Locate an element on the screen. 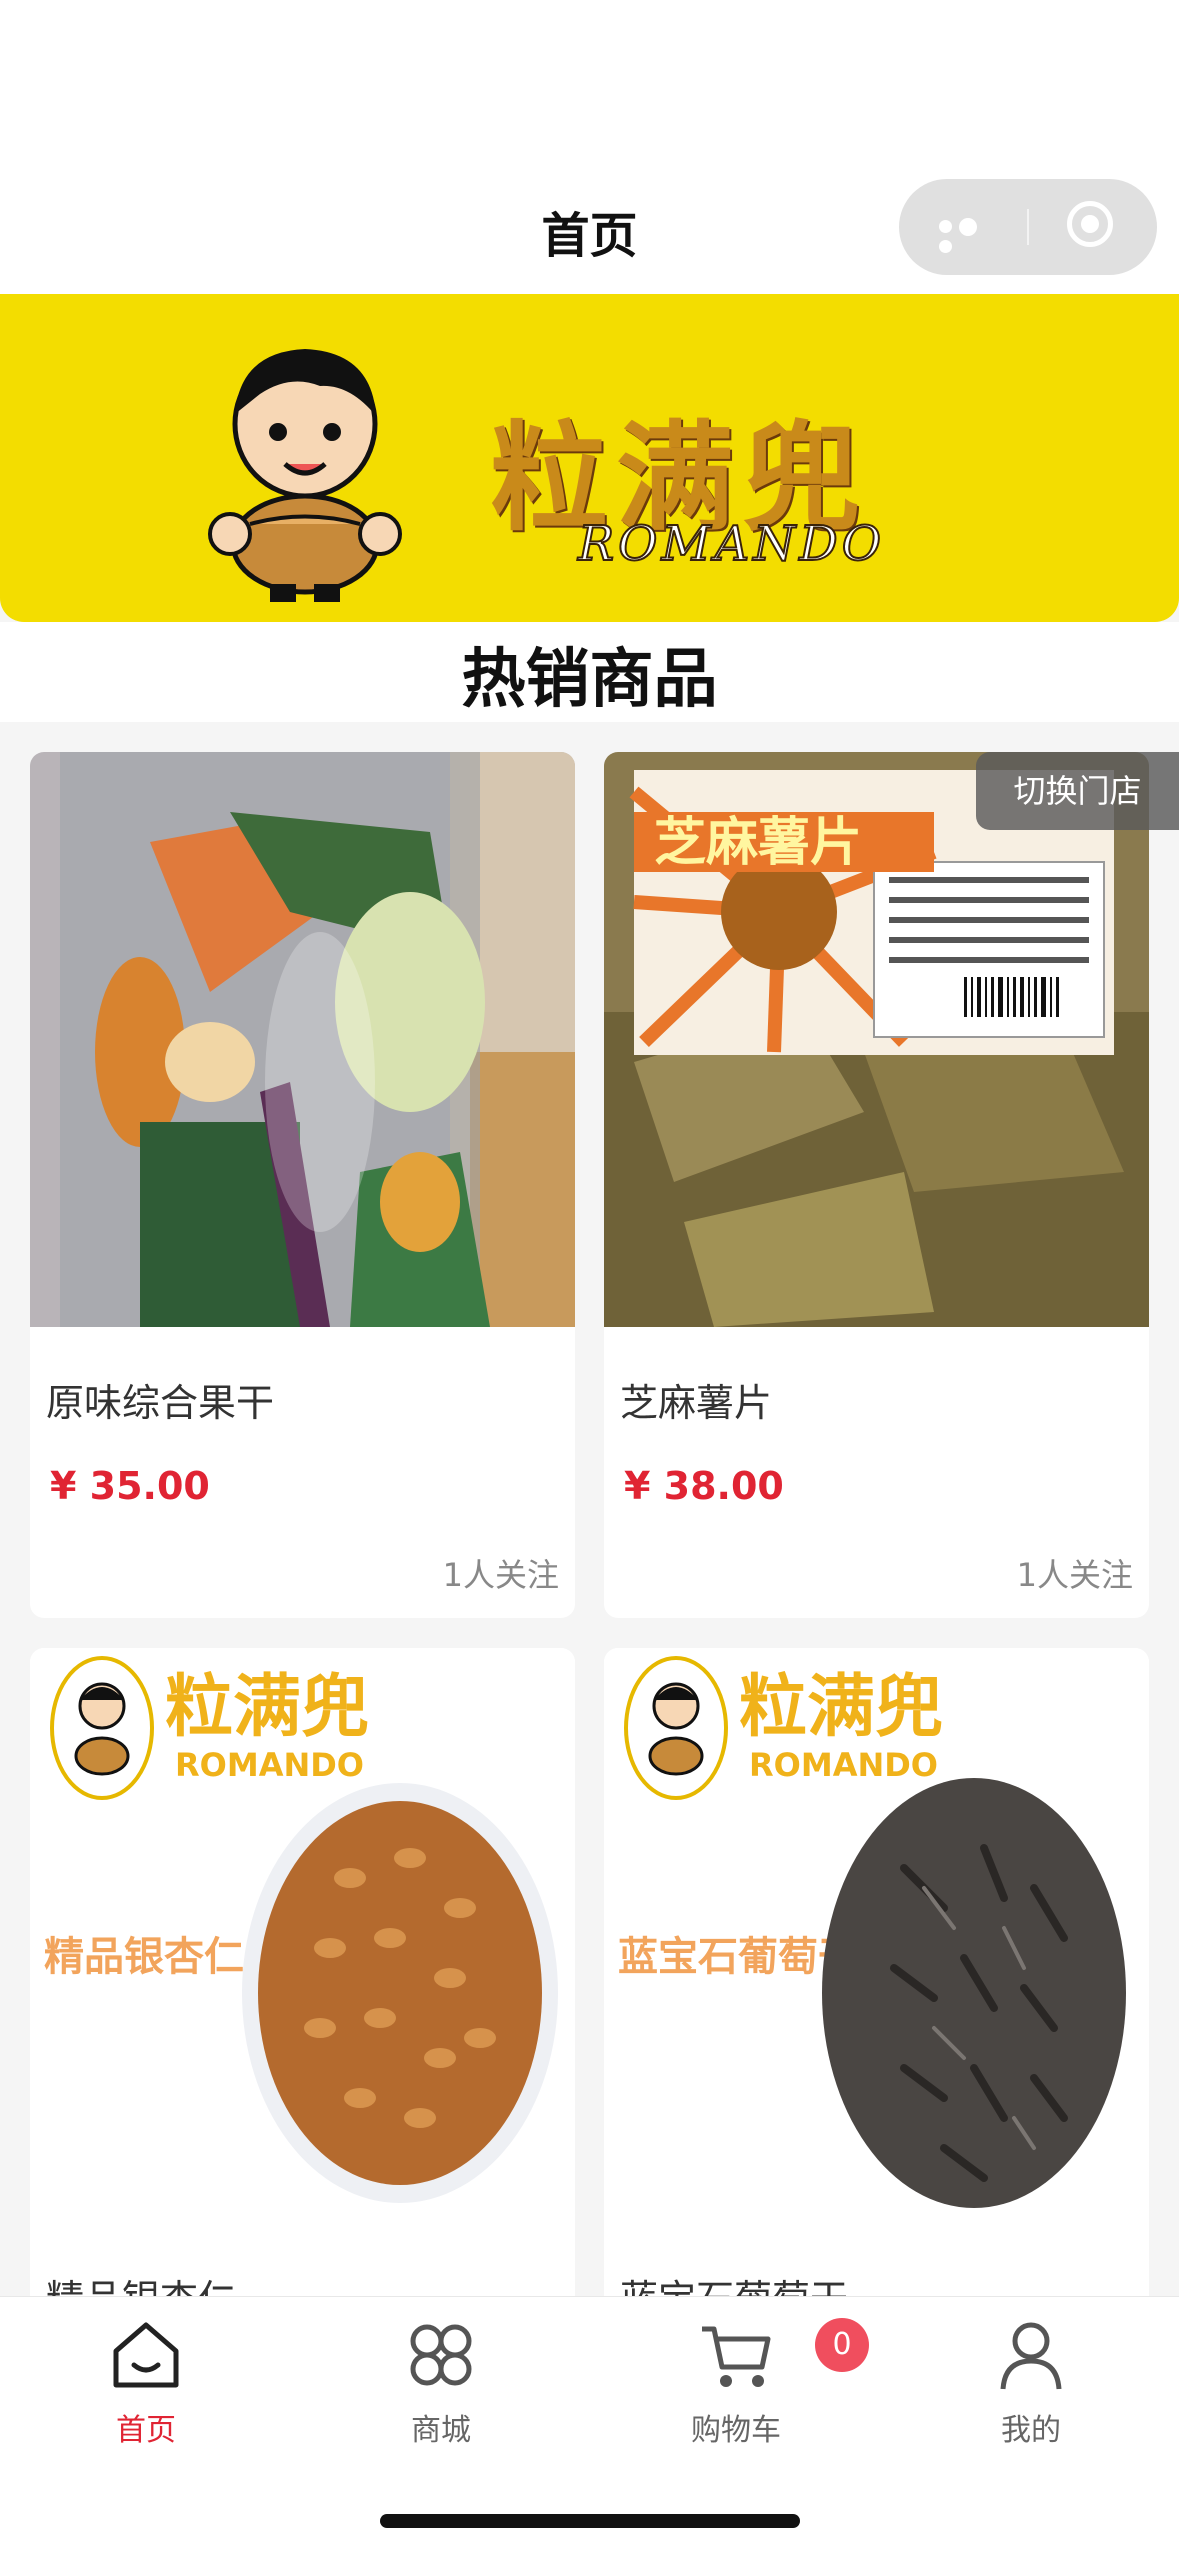 The height and width of the screenshot is (2557, 1179). image-caption: 蓝宝石葡萄干 is located at coordinates (738, 1957).